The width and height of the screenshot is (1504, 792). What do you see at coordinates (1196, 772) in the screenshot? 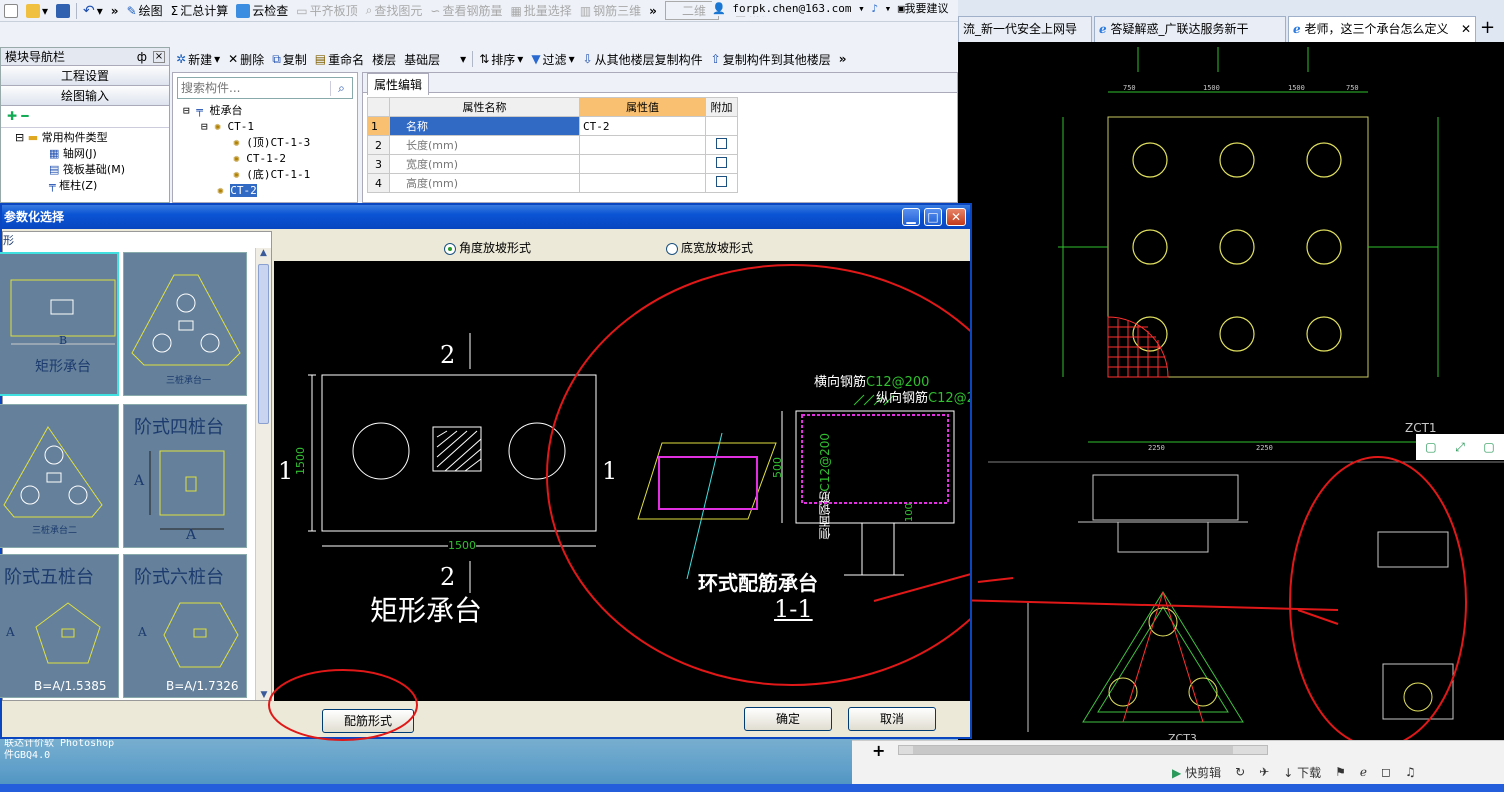
I see `quick-clip-button: ▶ 快剪辑` at bounding box center [1196, 772].